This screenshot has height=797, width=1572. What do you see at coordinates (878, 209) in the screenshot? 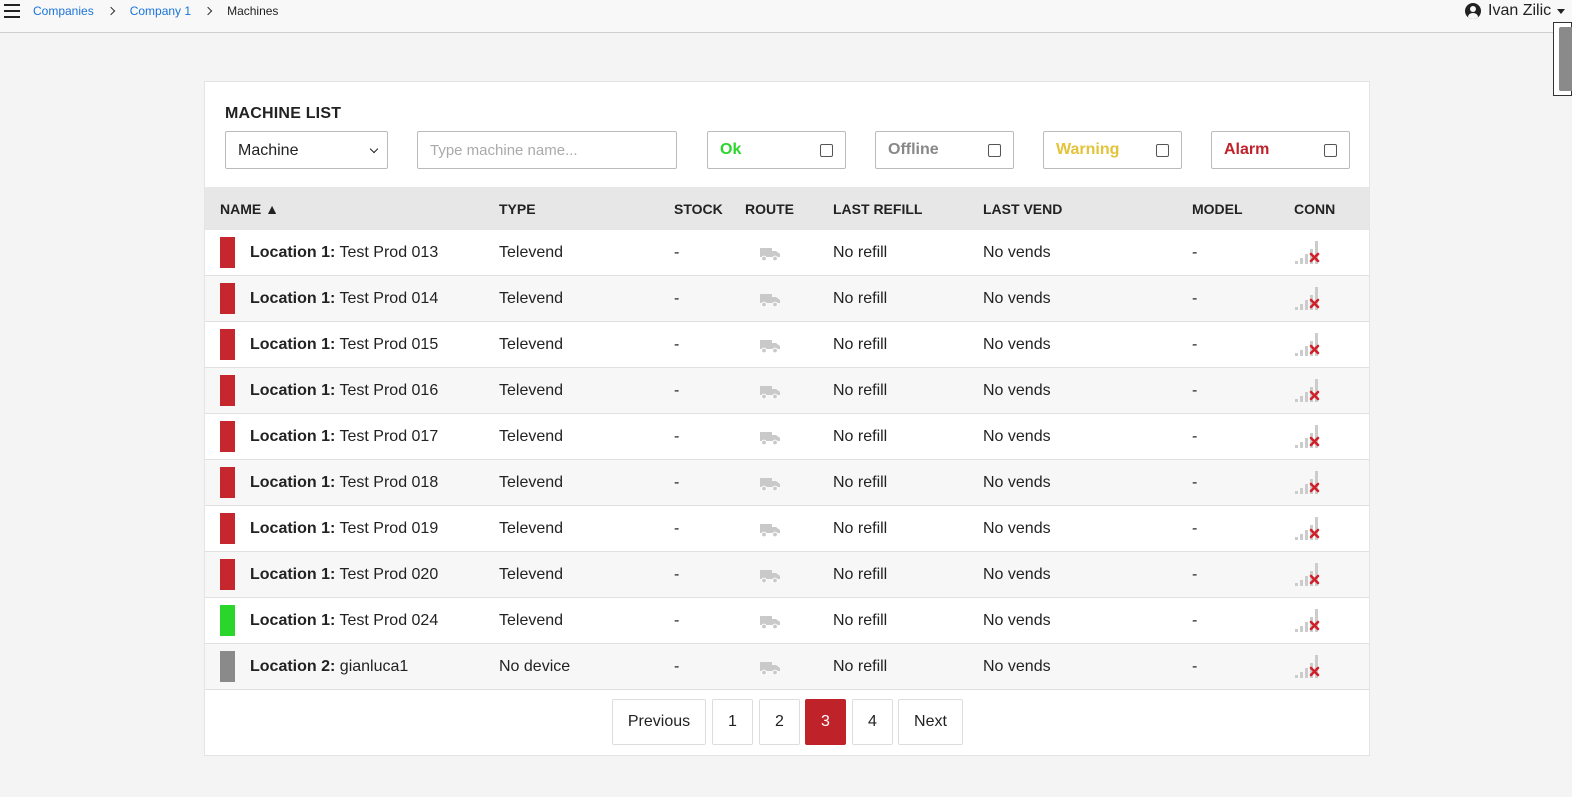
I see `col-last-refill: LAST REFILL` at bounding box center [878, 209].